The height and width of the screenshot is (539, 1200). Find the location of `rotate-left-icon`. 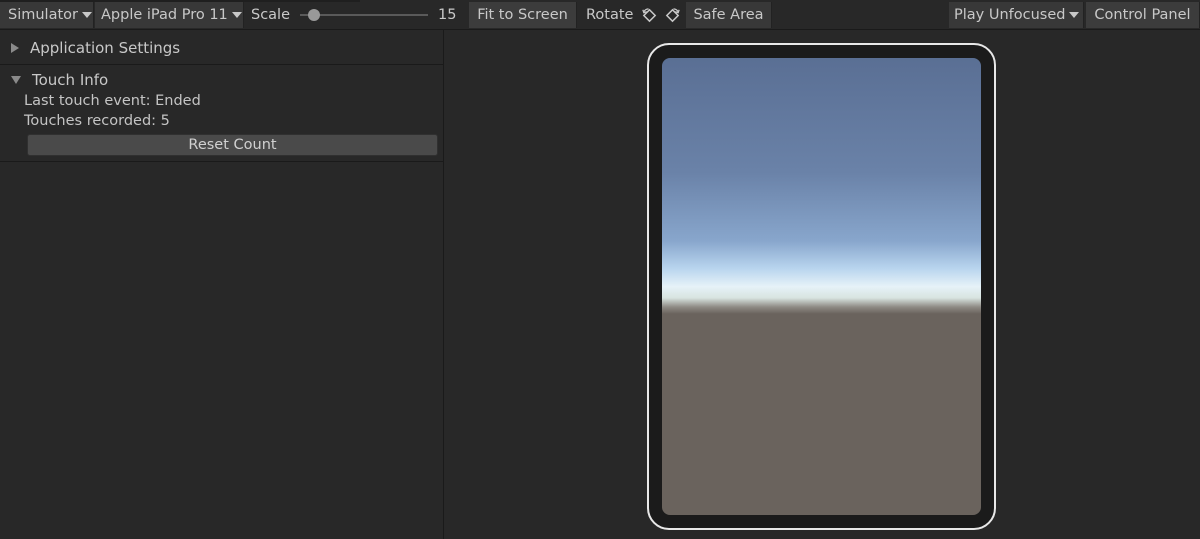

rotate-left-icon is located at coordinates (649, 14).